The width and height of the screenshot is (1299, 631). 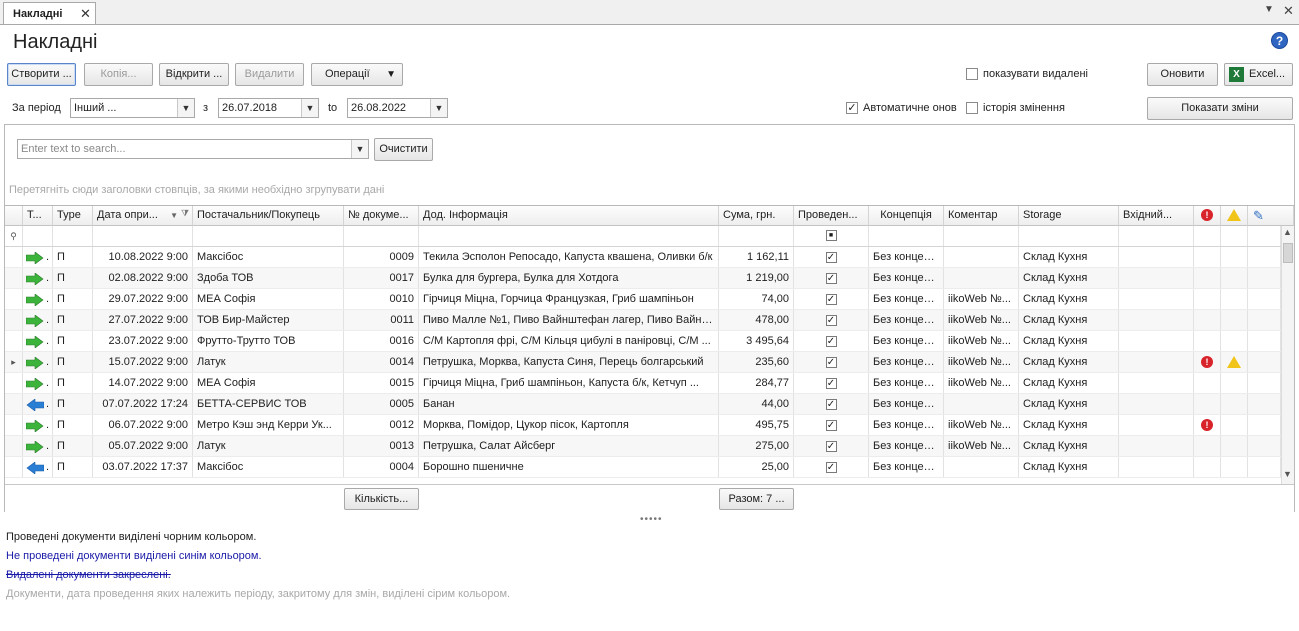 I want to click on doc-no-cell: 0004, so click(x=381, y=467).